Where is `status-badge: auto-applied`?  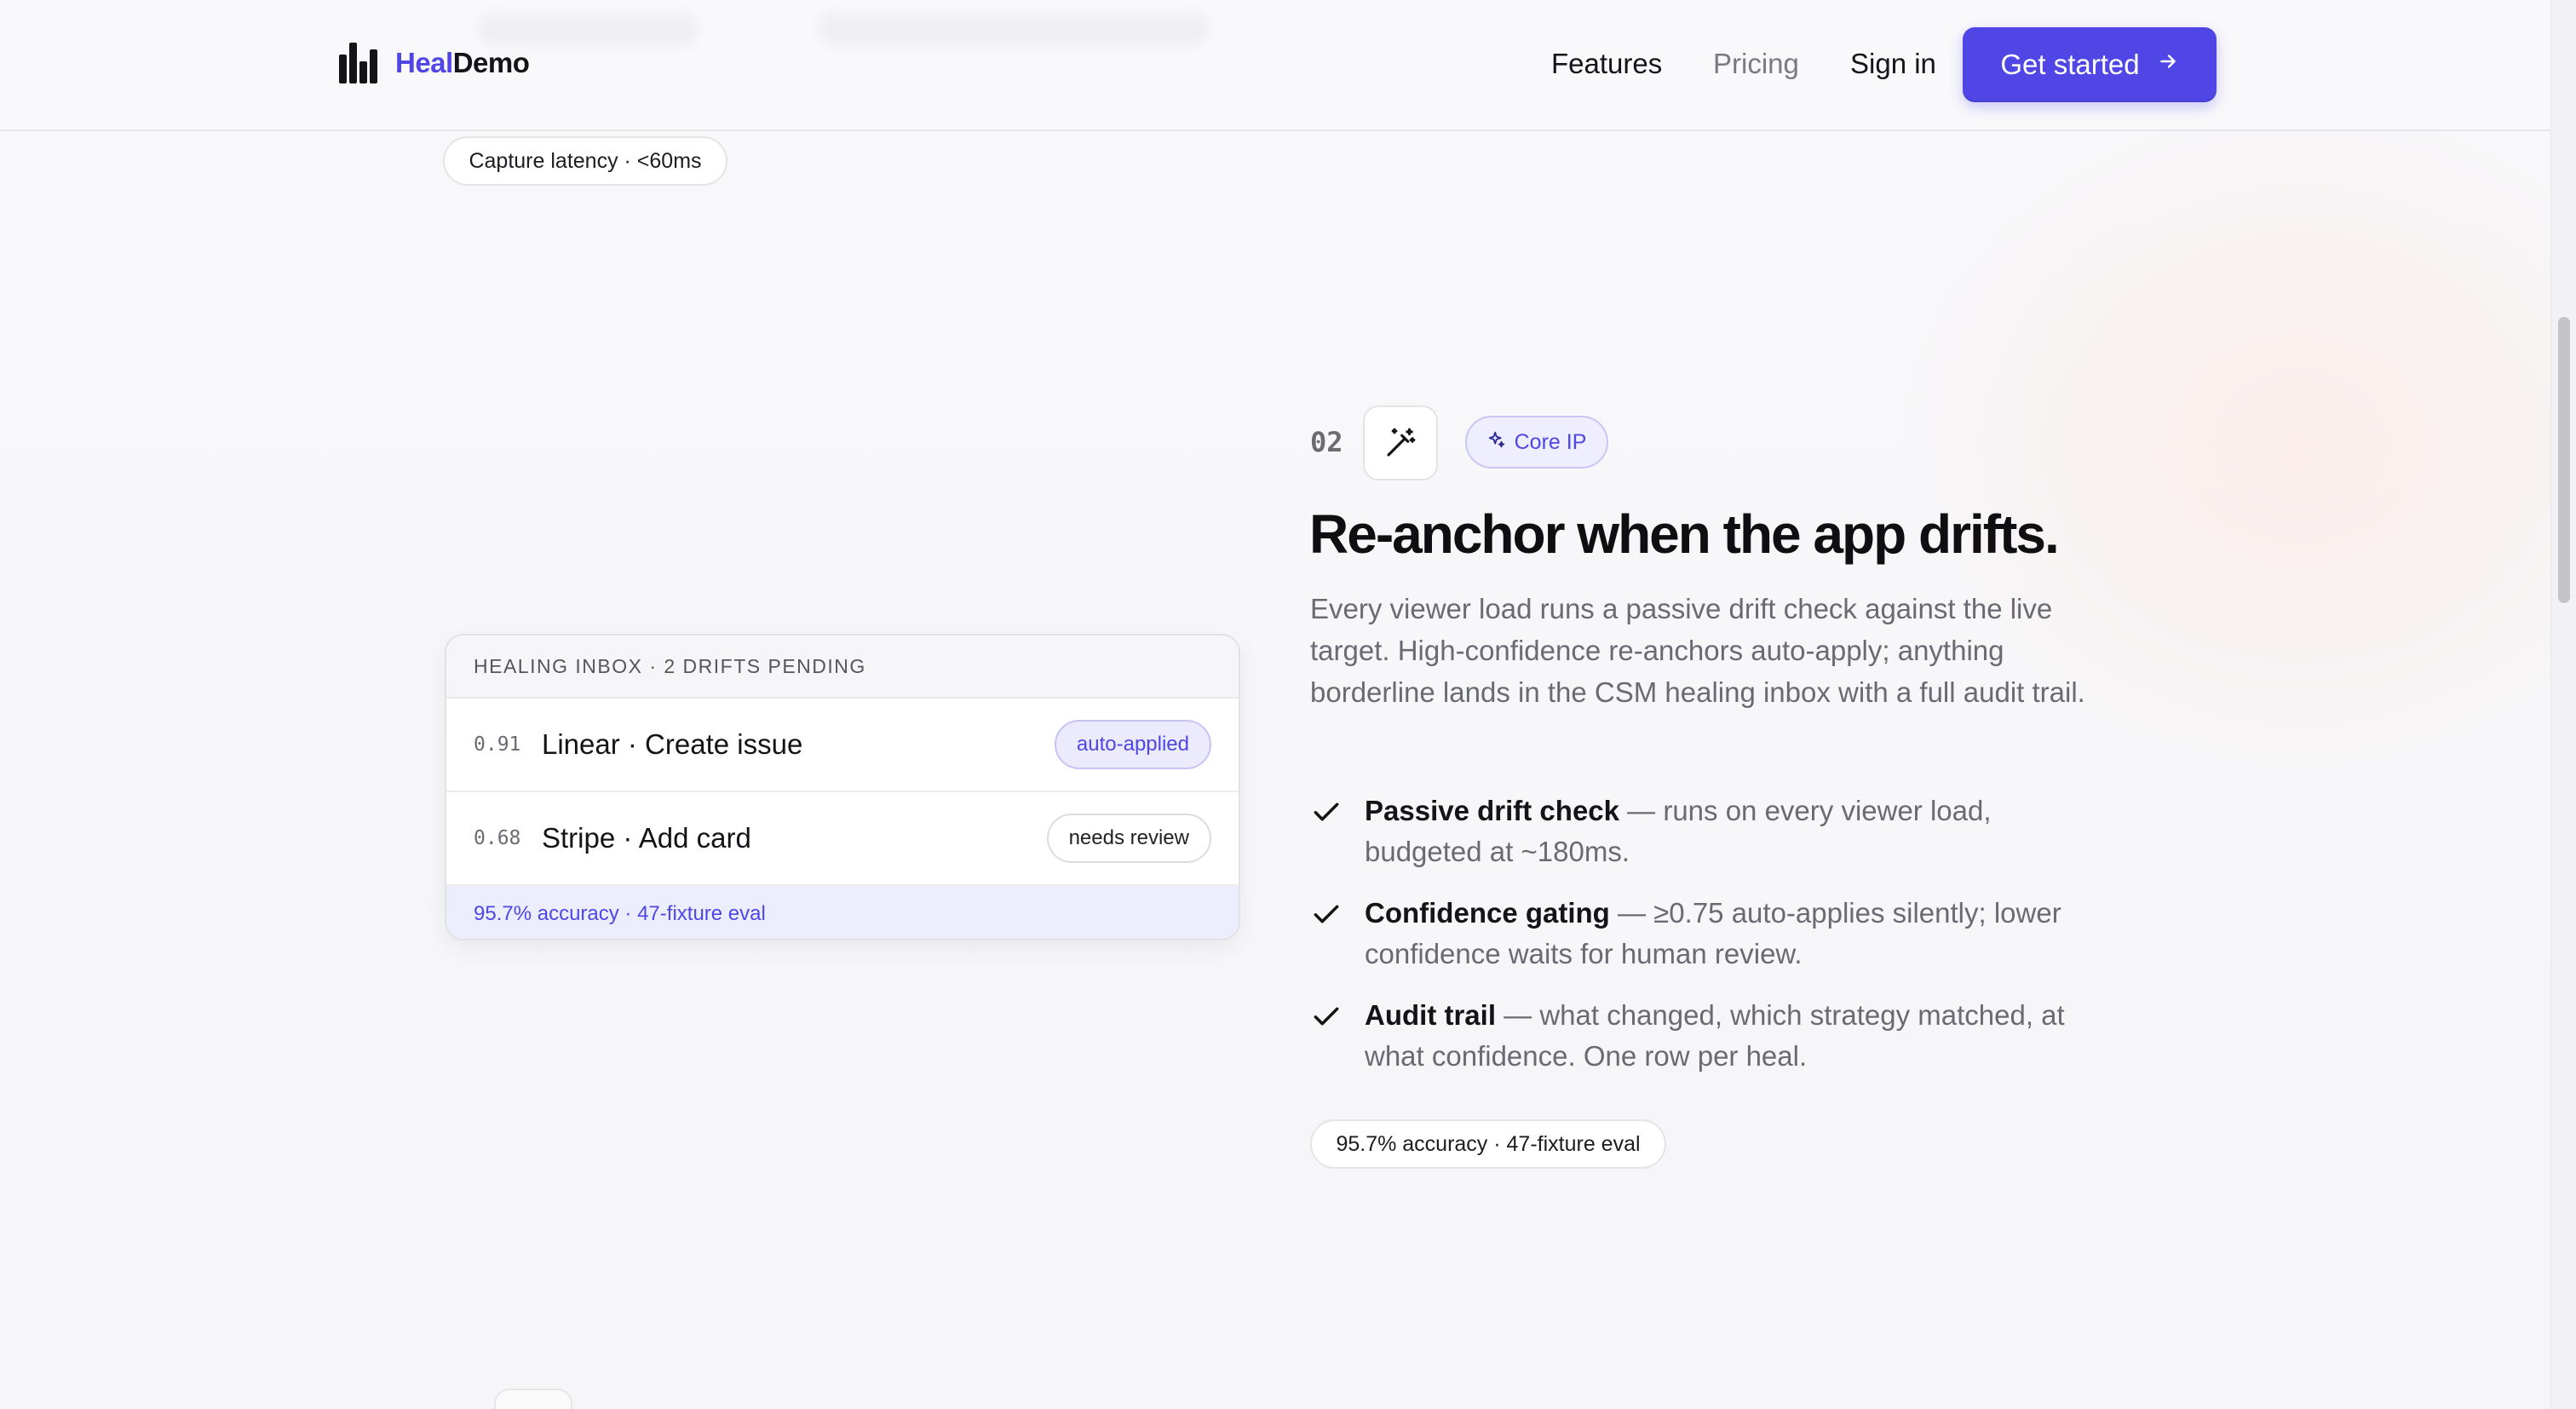 status-badge: auto-applied is located at coordinates (1132, 744).